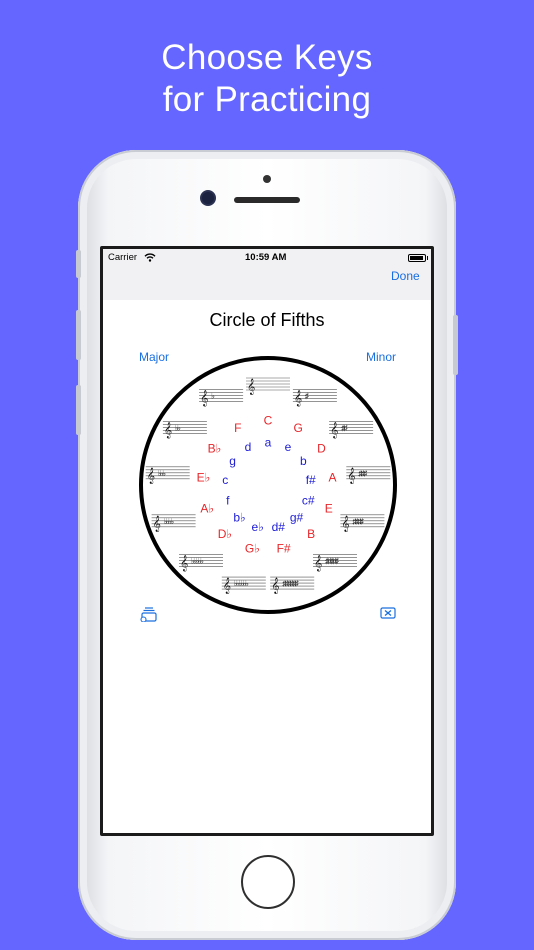  I want to click on staff-accidentals: ♯♯♯♯♯, so click(332, 561).